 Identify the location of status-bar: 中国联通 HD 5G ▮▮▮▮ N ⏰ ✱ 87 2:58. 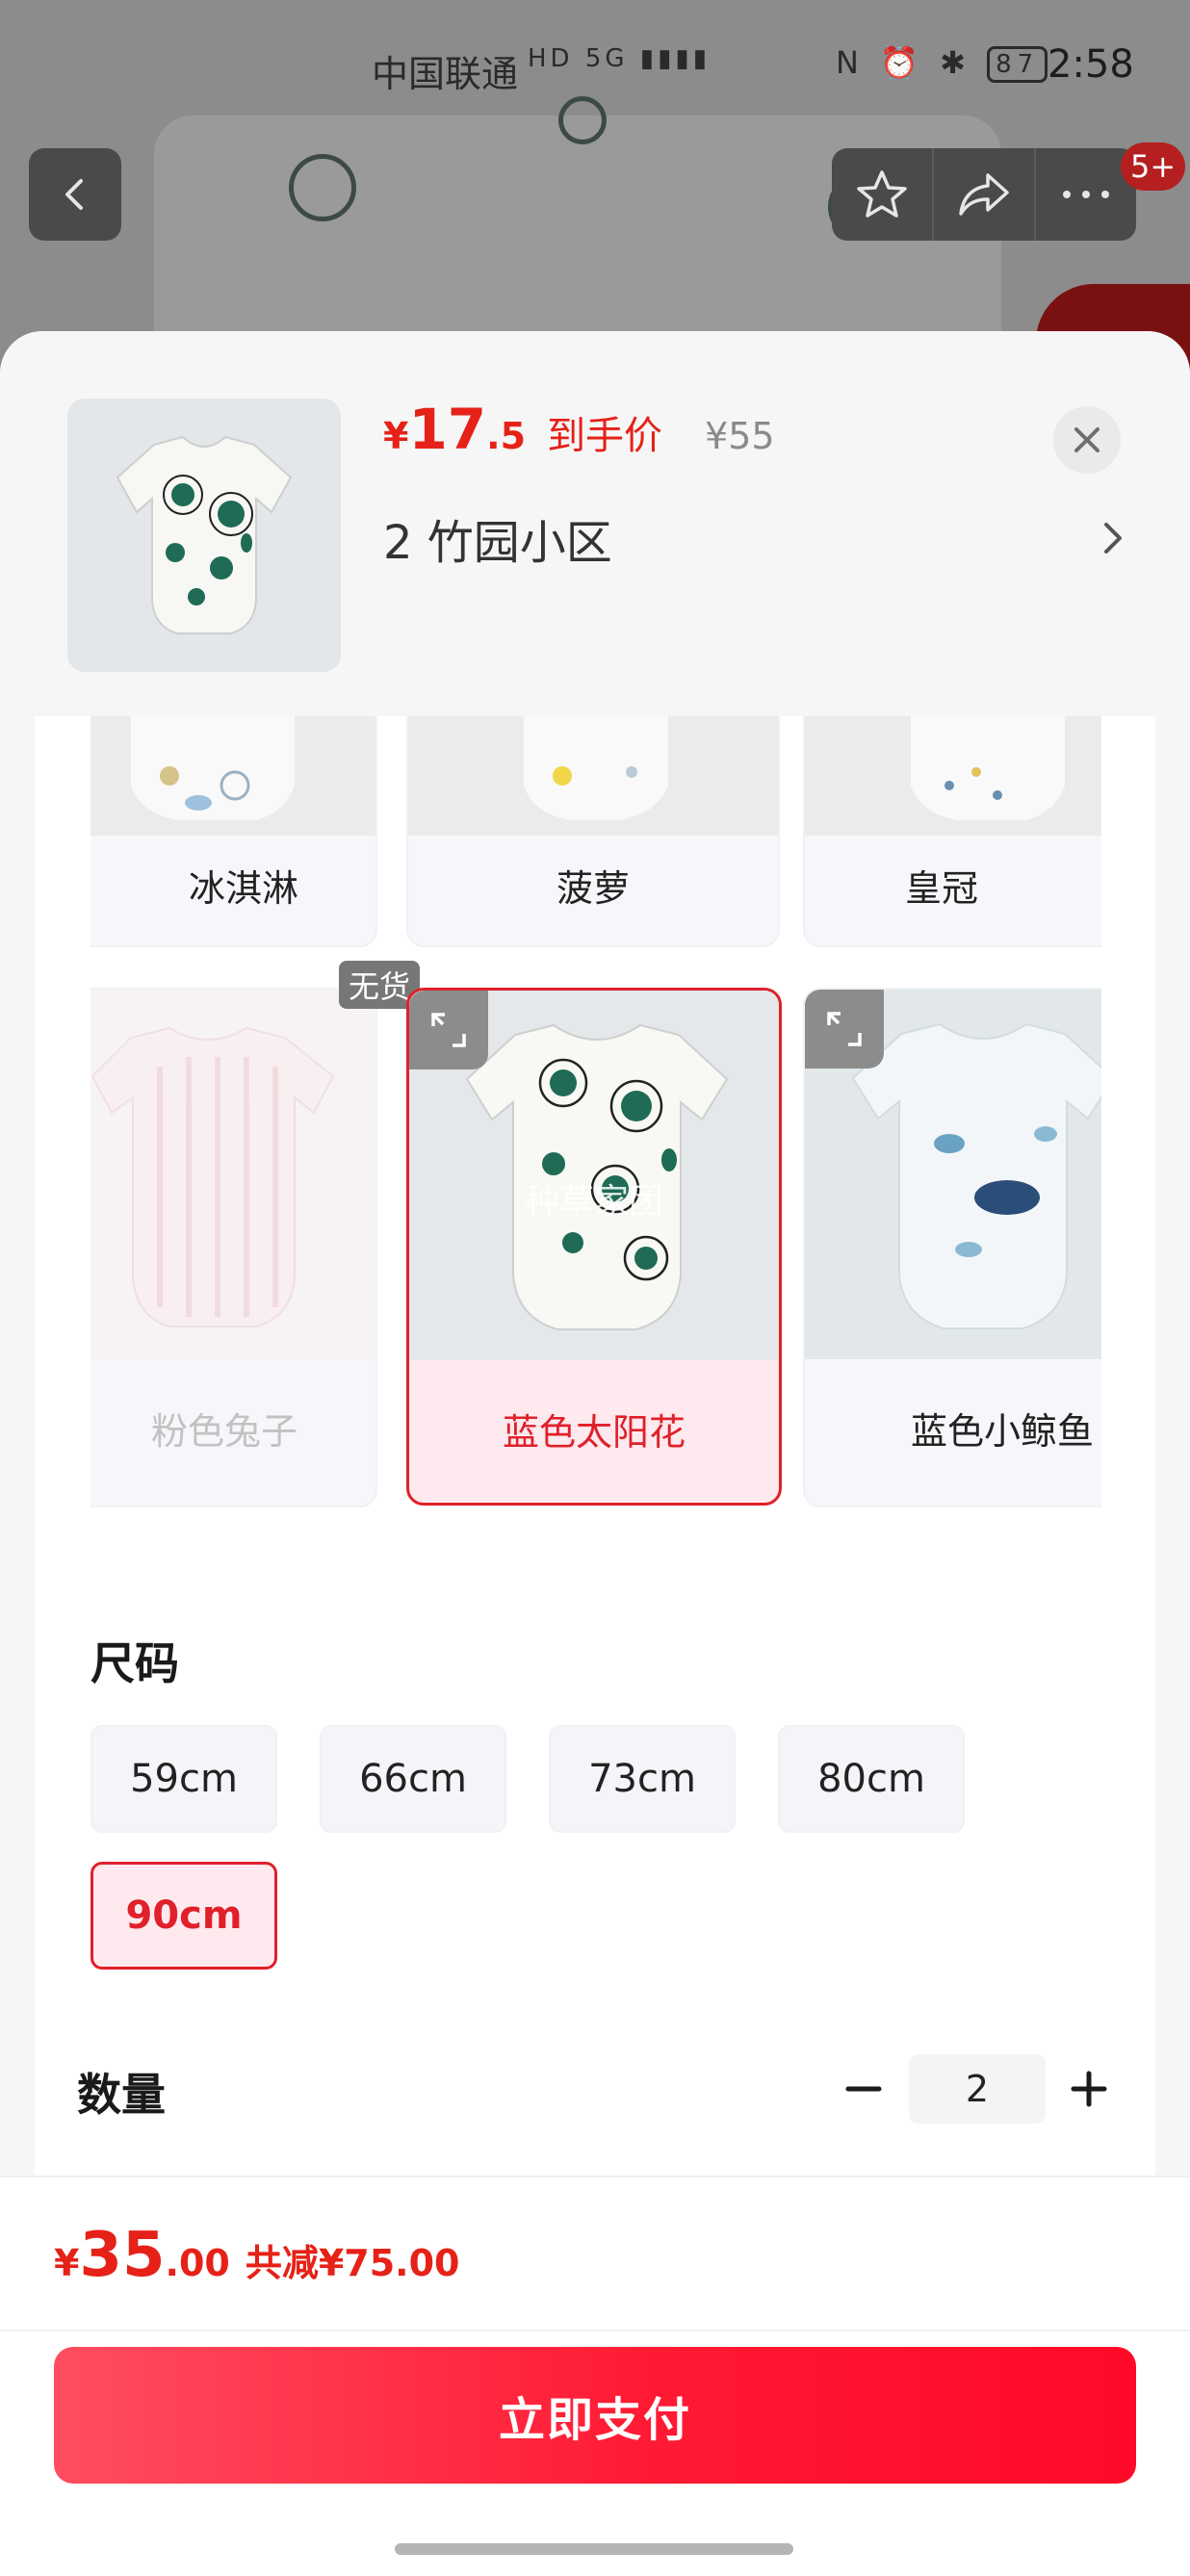
(595, 67).